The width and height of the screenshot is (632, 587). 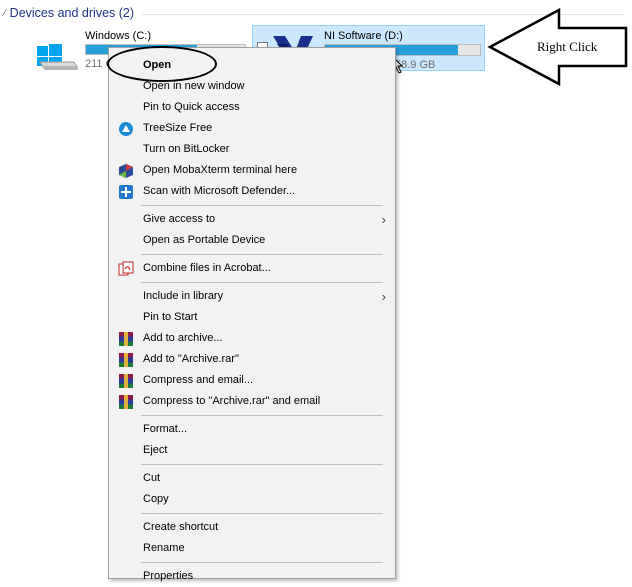 I want to click on section-title: Devices and drives (2), so click(x=72, y=13).